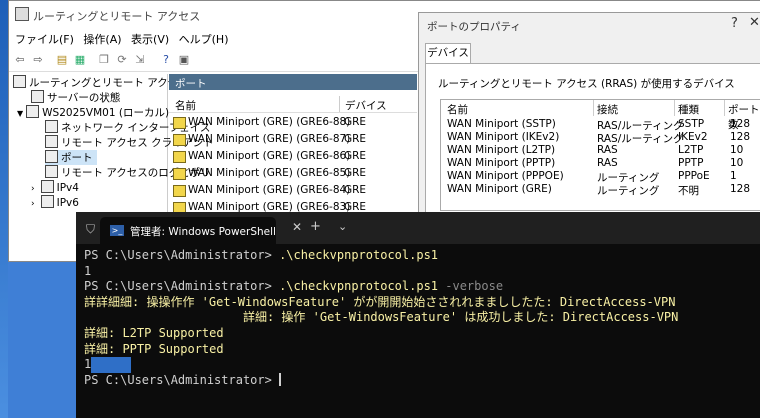 The width and height of the screenshot is (760, 418). I want to click on properties-icon: ▣, so click(184, 60).